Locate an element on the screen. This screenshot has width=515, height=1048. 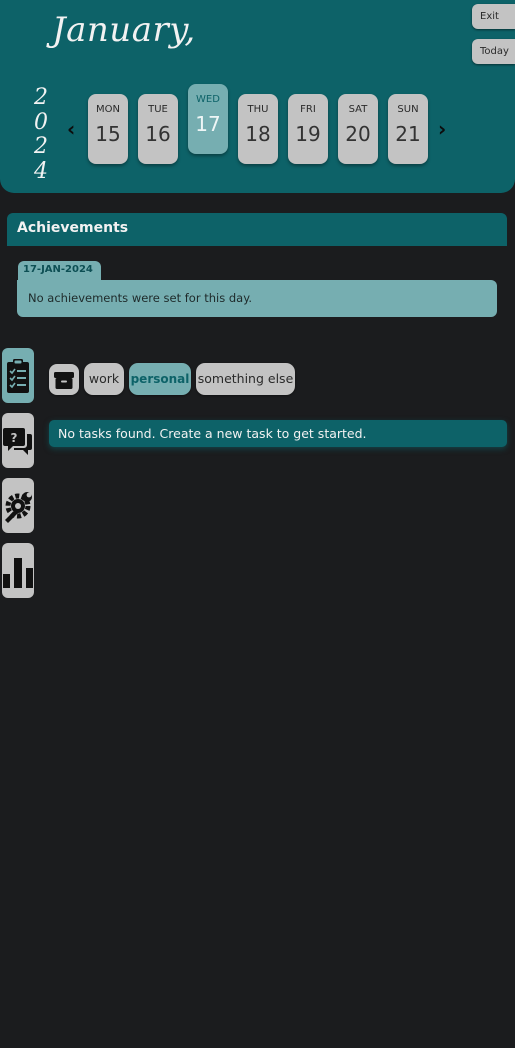
prev-week-chevron-icon: ‹ is located at coordinates (71, 129).